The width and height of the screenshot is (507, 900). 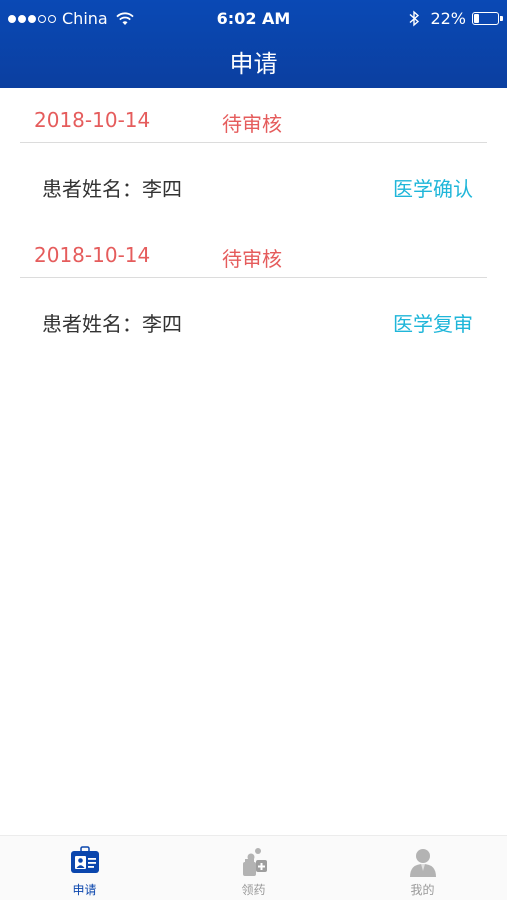 I want to click on page-title: 申请, so click(x=253, y=64).